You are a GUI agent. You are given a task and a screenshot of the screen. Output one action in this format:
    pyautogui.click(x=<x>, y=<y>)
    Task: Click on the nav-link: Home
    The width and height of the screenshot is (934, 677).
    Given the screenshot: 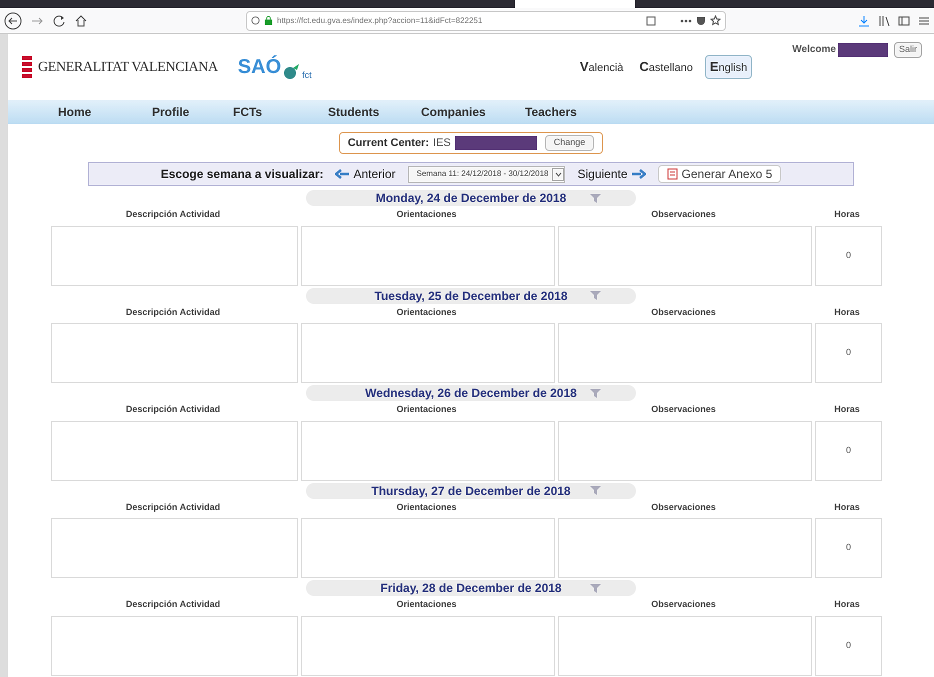 What is the action you would take?
    pyautogui.click(x=75, y=112)
    